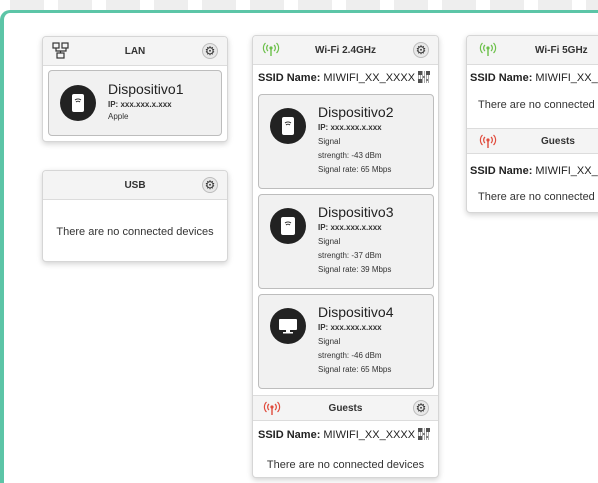 The width and height of the screenshot is (598, 483). I want to click on device-signal-strength: strength: -46 dBm, so click(350, 355).